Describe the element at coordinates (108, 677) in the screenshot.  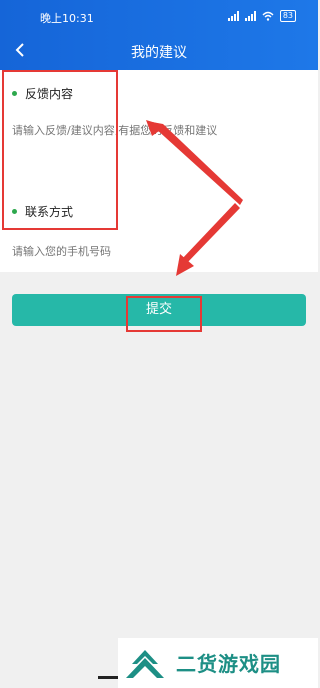
I see `gesture-bar` at that location.